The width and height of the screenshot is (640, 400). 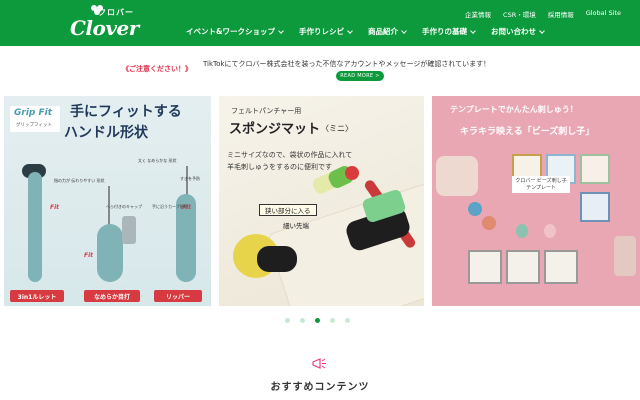 I want to click on grip-fit-title: Grip Fit, so click(x=33, y=113).